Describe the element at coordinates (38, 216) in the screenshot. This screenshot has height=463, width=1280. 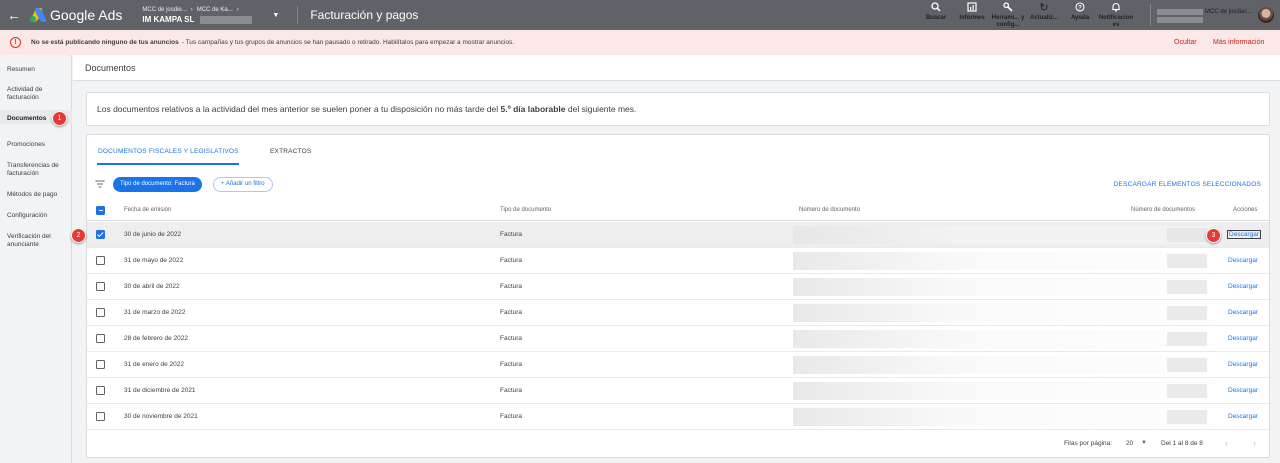
I see `sidebar-item-configuracion: Configuración` at that location.